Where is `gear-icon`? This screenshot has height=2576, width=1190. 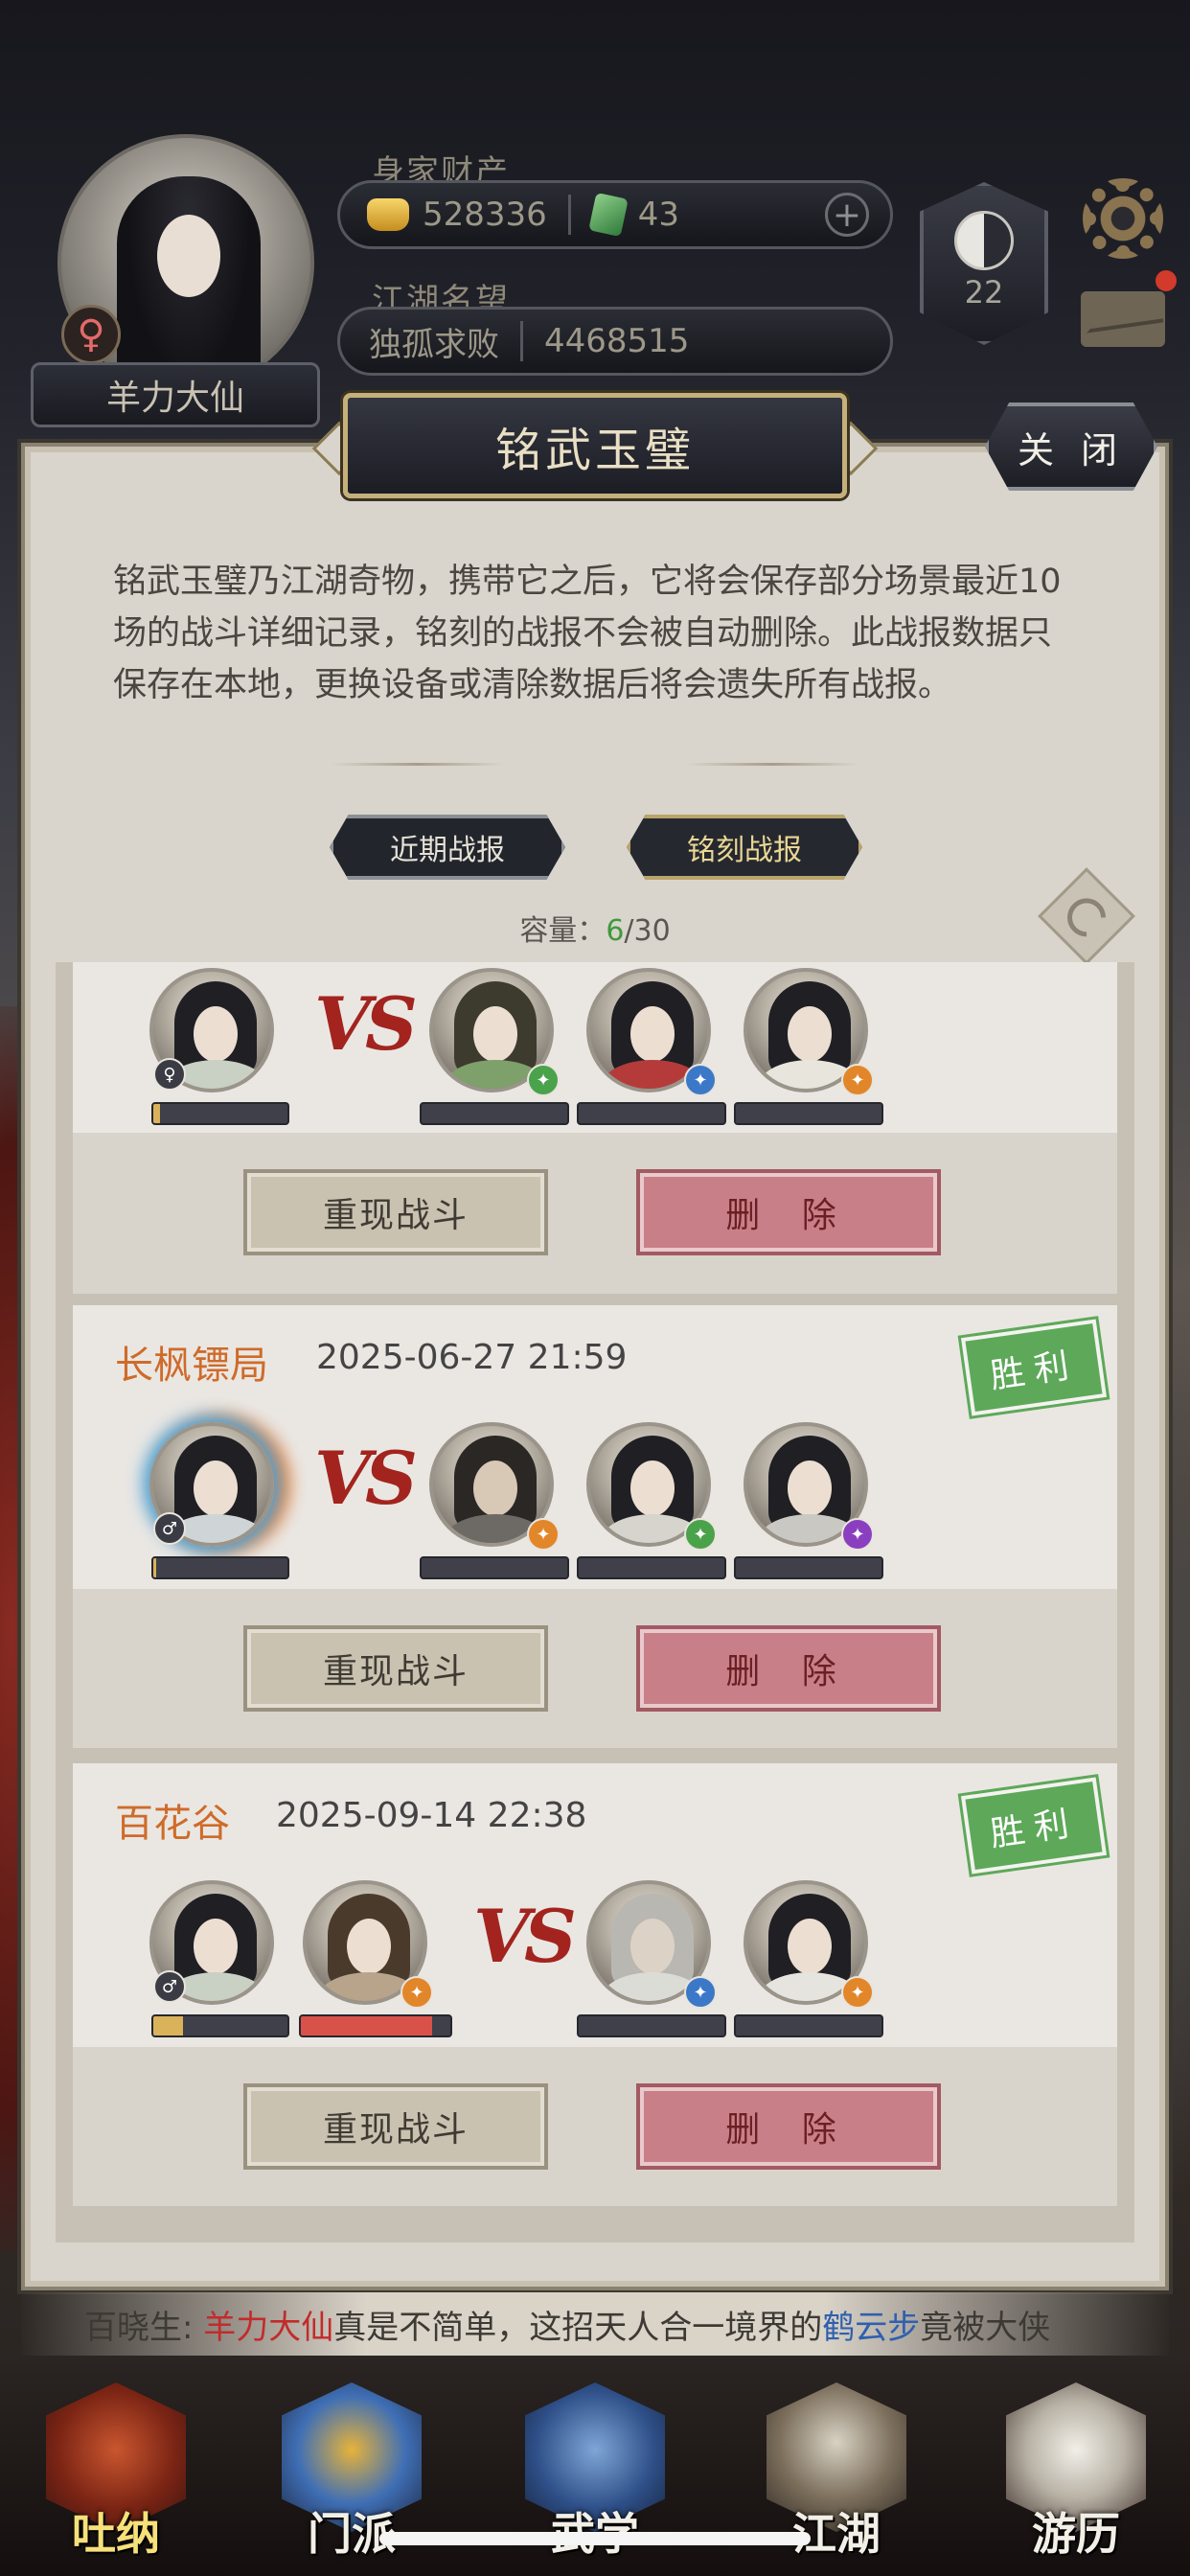 gear-icon is located at coordinates (1123, 218).